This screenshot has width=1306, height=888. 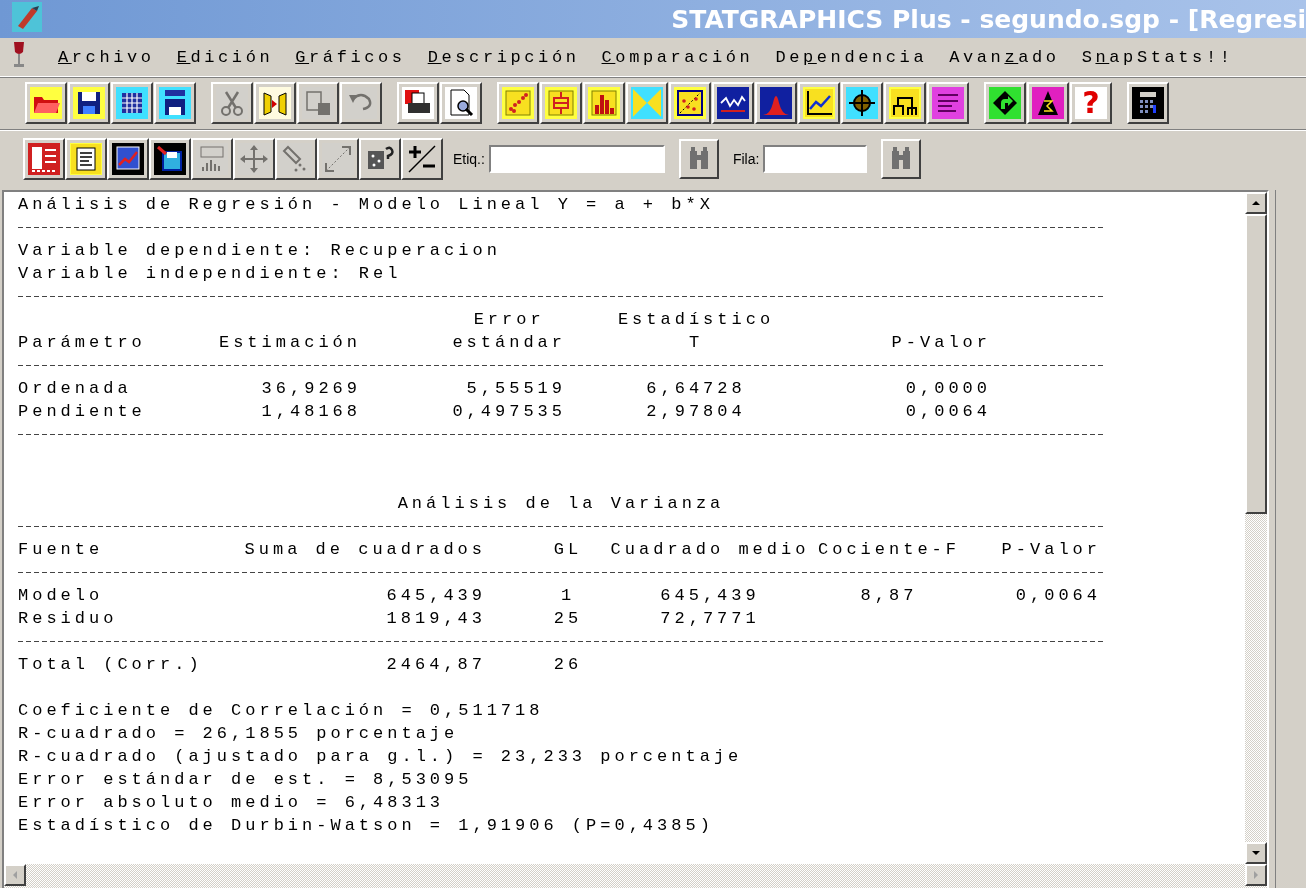 I want to click on table-cell-text: Modelo, so click(x=61, y=596).